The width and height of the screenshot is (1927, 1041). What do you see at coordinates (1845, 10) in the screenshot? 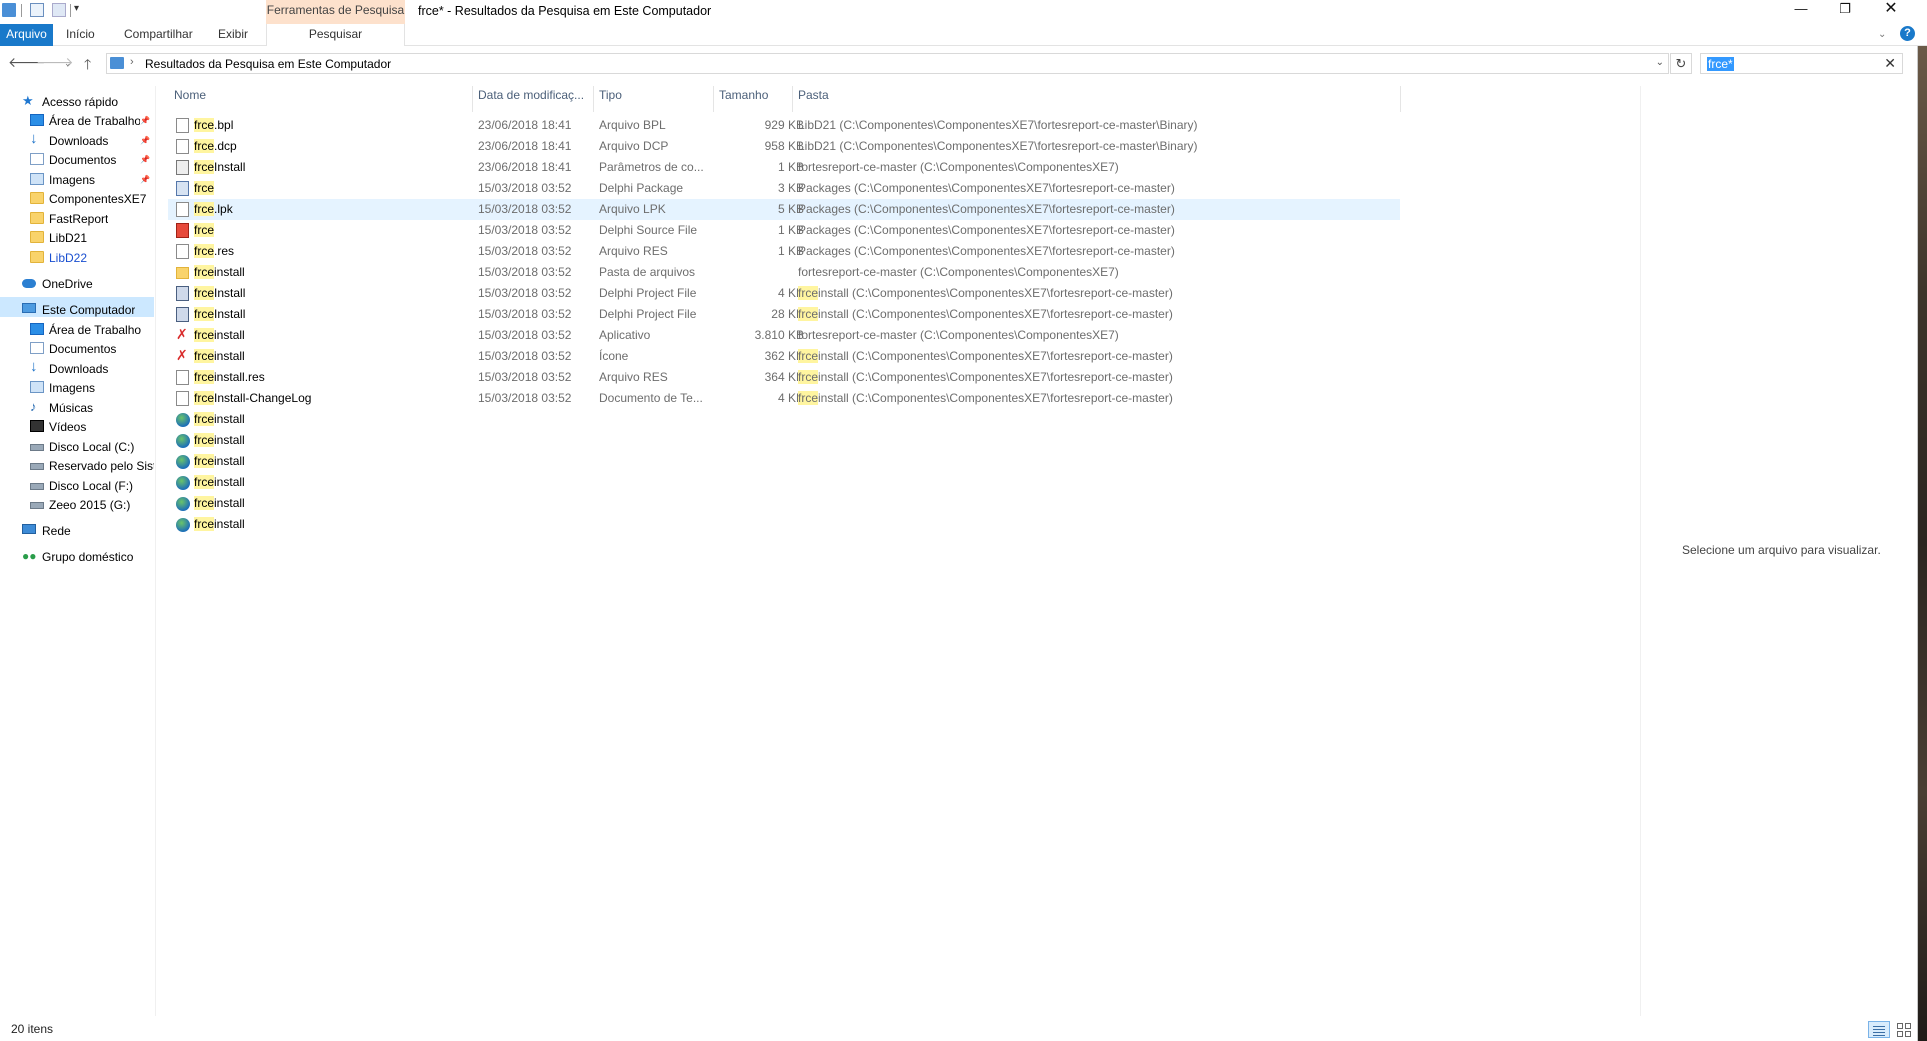
I see `restore-button: ❐` at bounding box center [1845, 10].